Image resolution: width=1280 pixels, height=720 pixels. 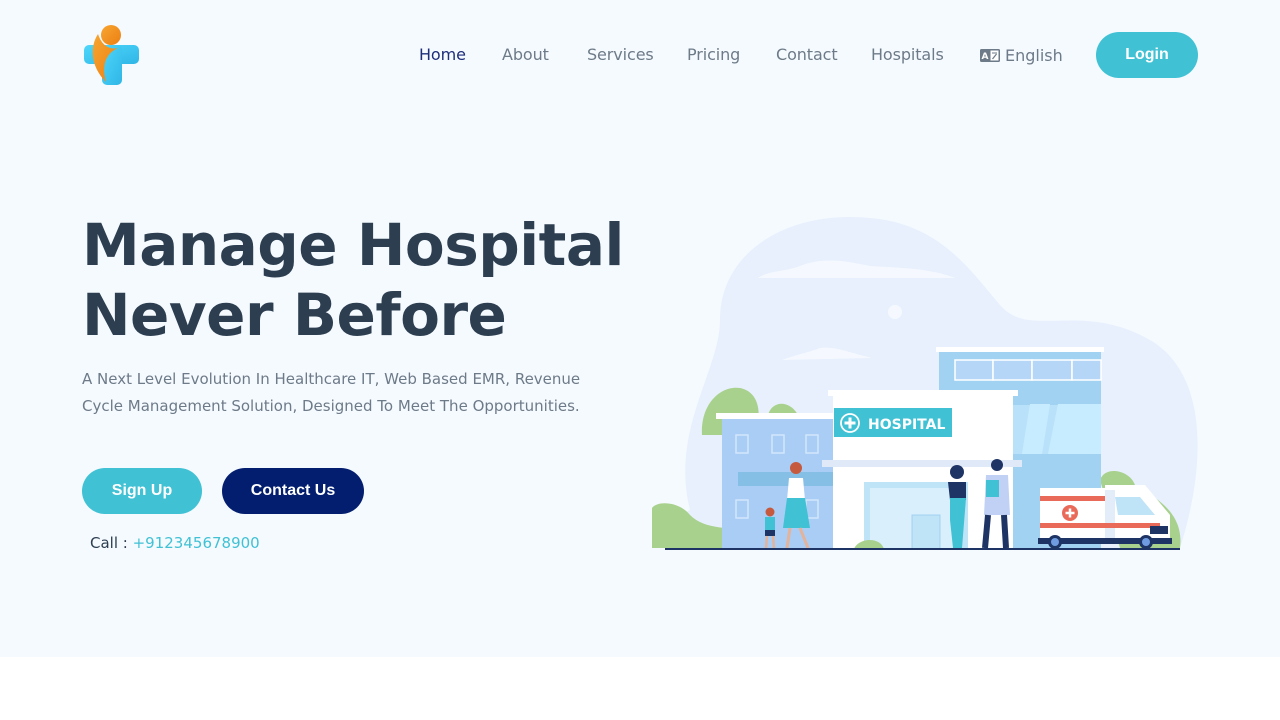 What do you see at coordinates (196, 543) in the screenshot?
I see `phone-link: +912345678900` at bounding box center [196, 543].